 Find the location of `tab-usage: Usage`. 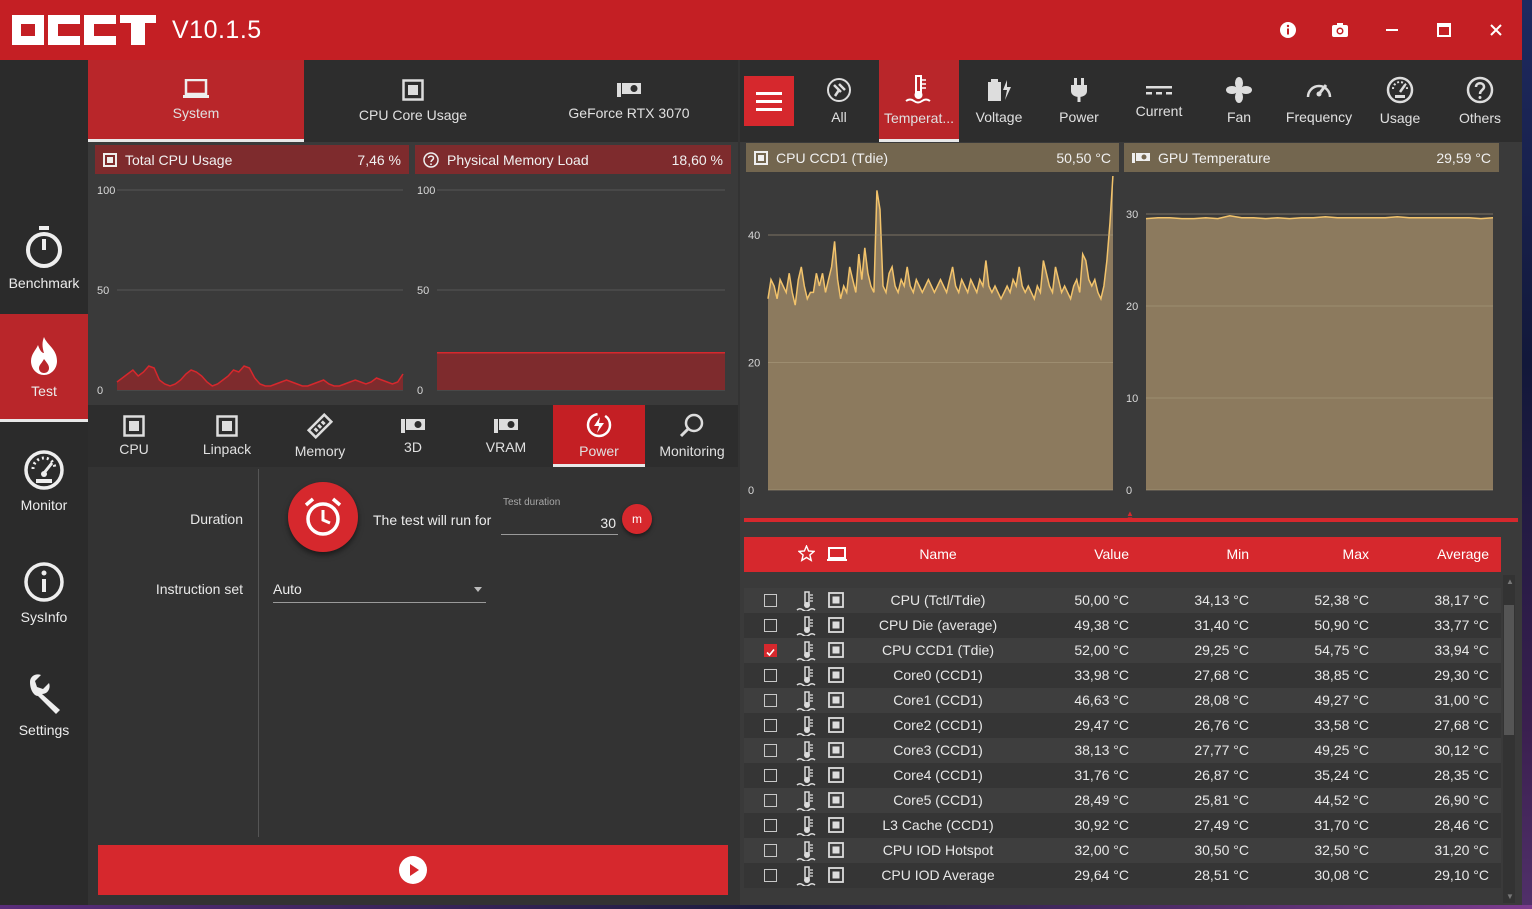

tab-usage: Usage is located at coordinates (1400, 101).